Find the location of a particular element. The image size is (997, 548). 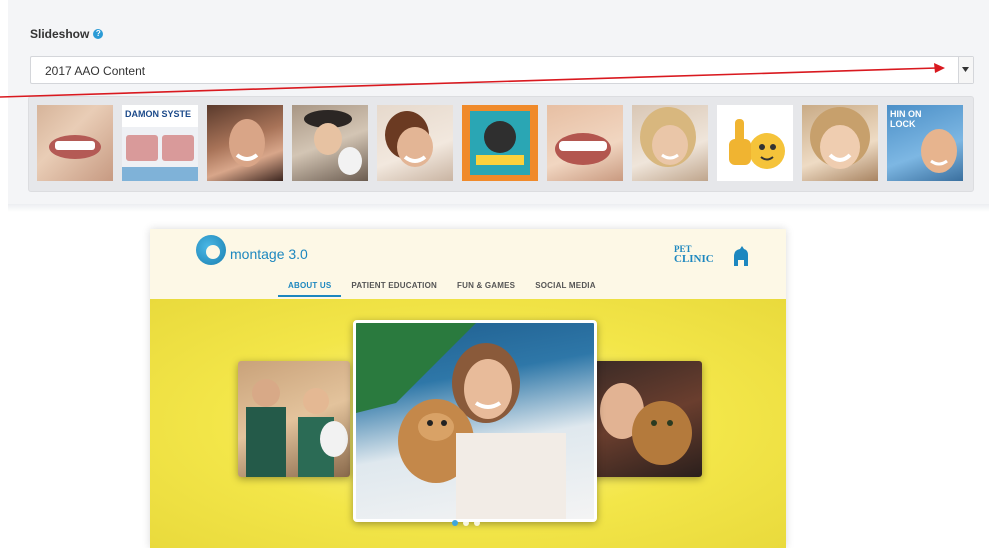

dog-icon is located at coordinates (741, 256).